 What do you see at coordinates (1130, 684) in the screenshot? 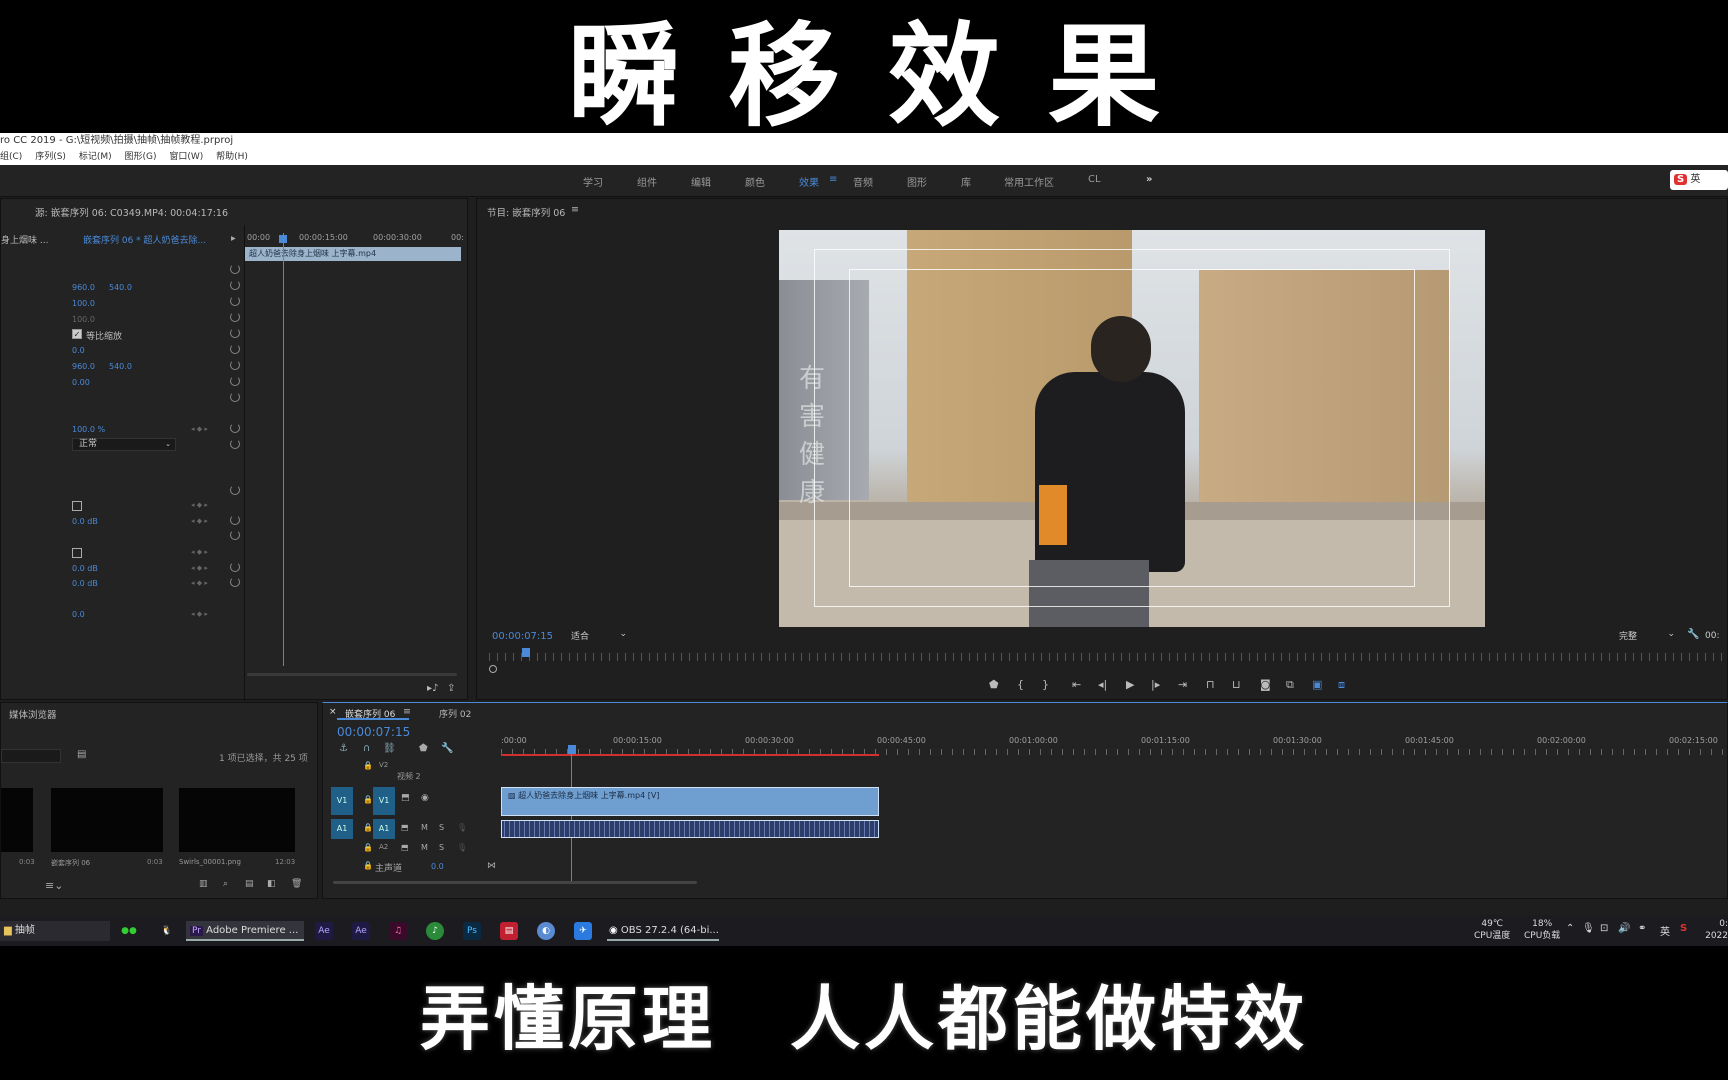
I see `play-button: ▶` at bounding box center [1130, 684].